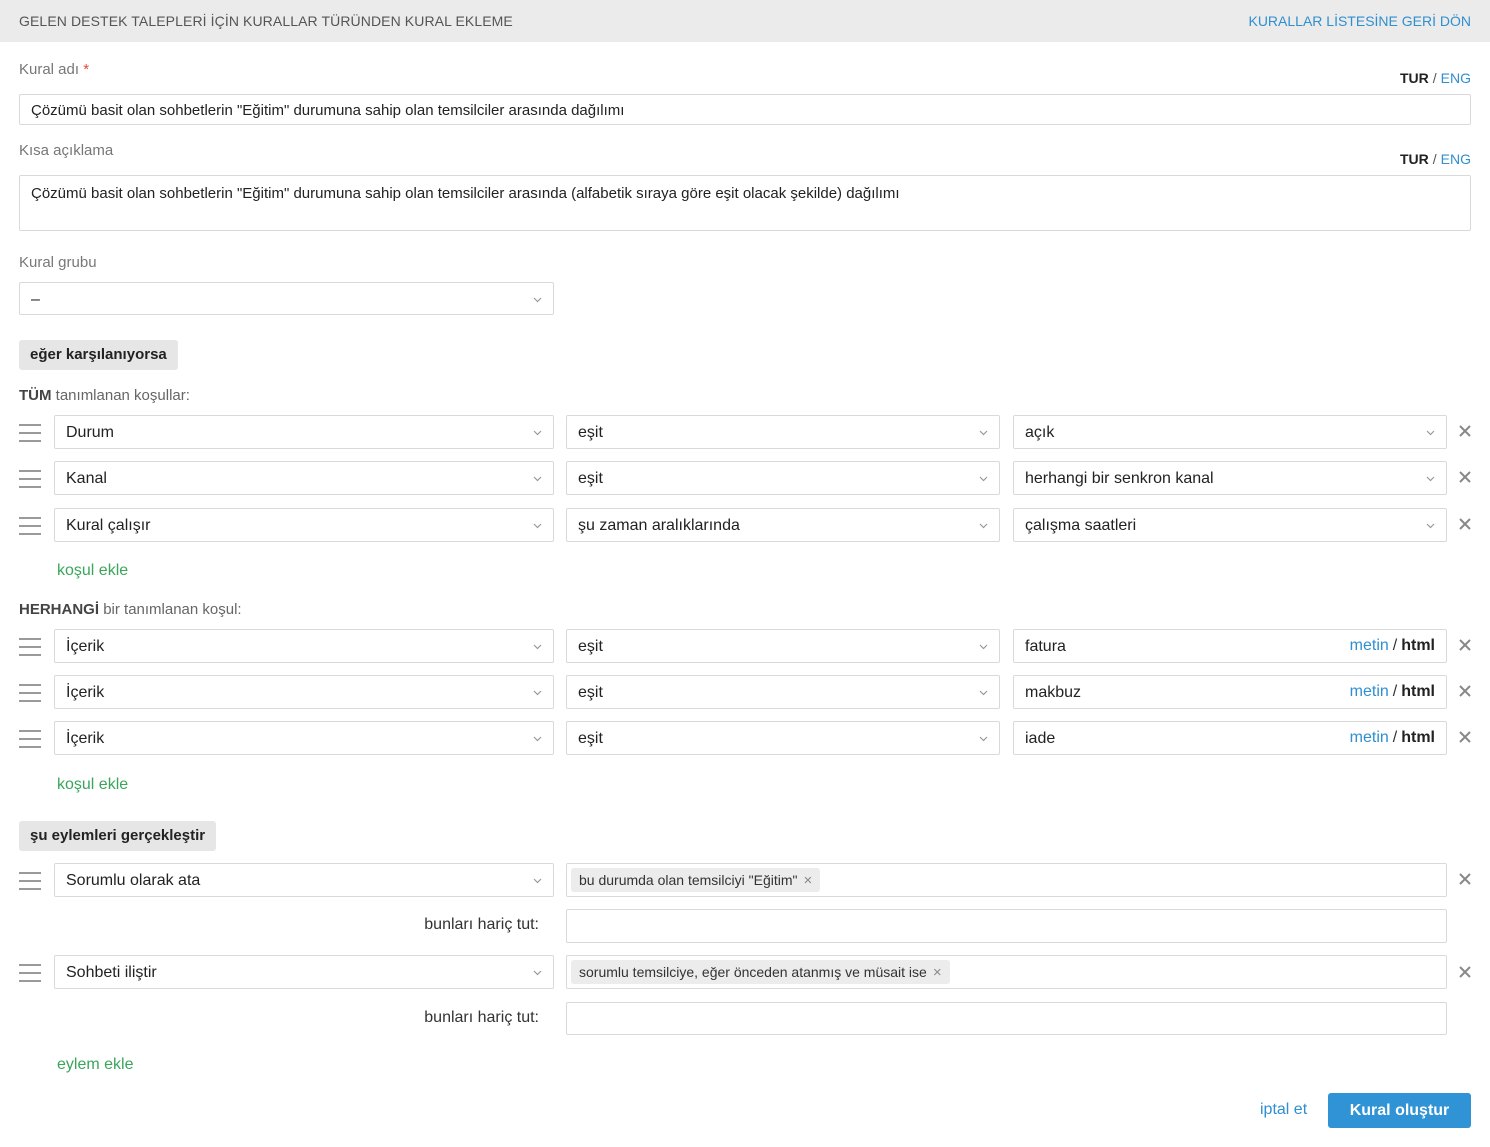  What do you see at coordinates (1283, 1110) in the screenshot?
I see `cancel-button: iptal et` at bounding box center [1283, 1110].